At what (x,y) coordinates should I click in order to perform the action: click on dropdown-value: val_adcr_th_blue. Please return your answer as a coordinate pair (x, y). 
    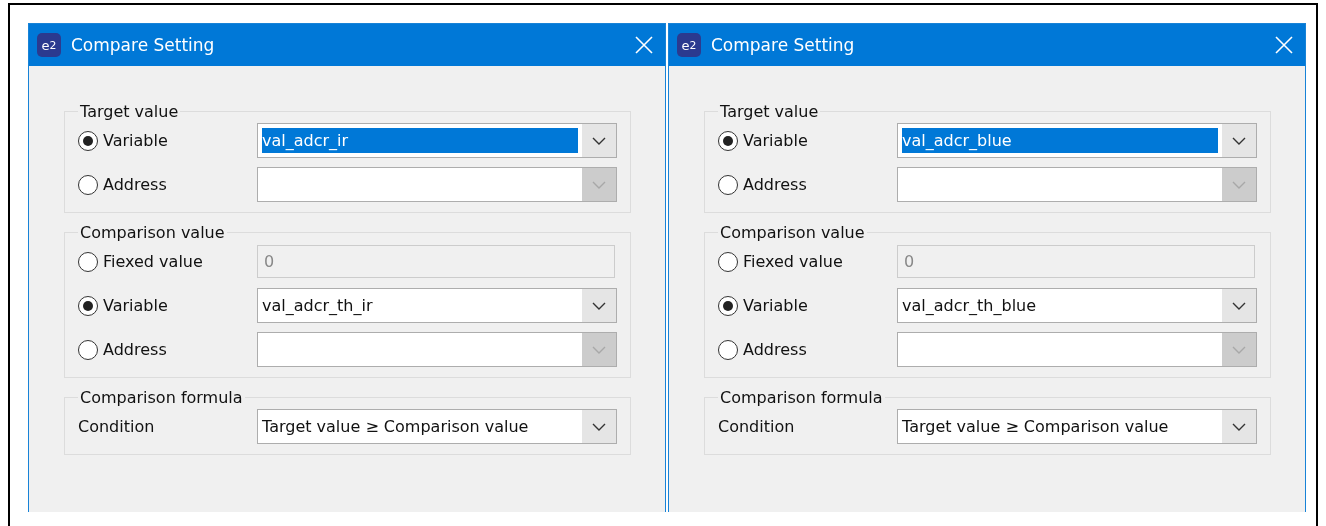
    Looking at the image, I should click on (969, 306).